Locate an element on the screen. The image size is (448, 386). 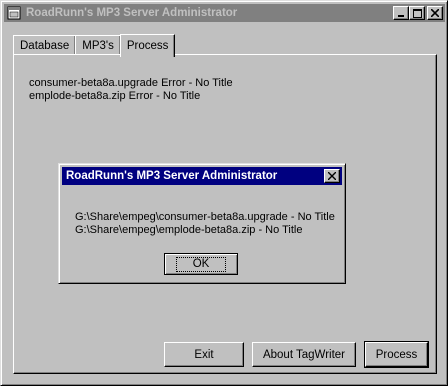
maximize-button is located at coordinates (417, 13).